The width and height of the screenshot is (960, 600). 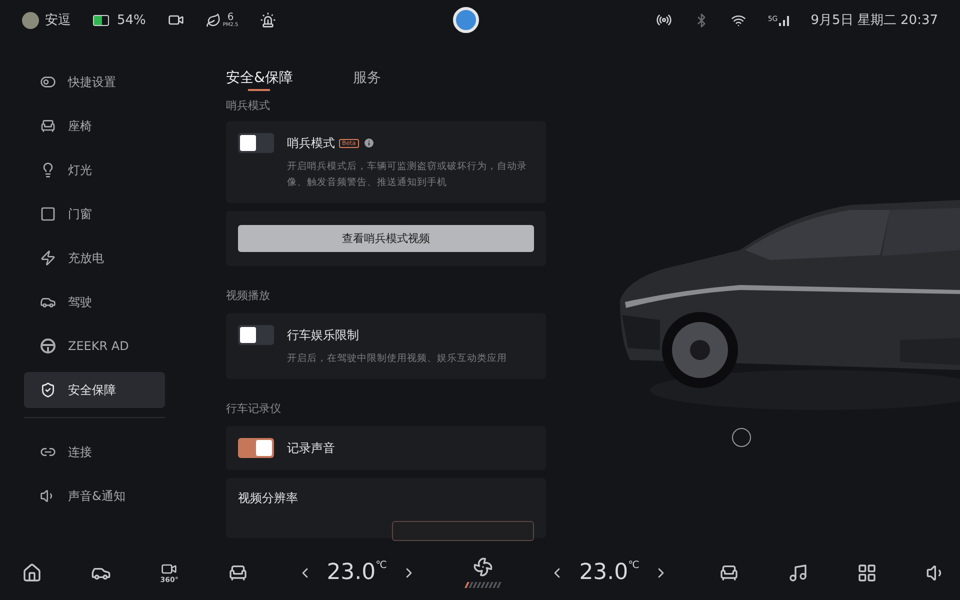 What do you see at coordinates (386, 238) in the screenshot?
I see `view-videos-button: 查看哨兵模式视频` at bounding box center [386, 238].